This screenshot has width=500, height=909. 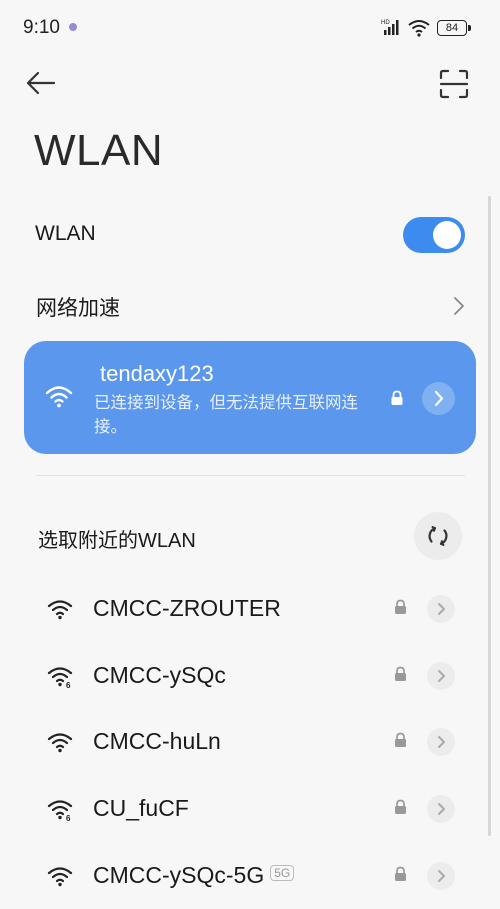 I want to click on network-row: CMCC-ySQc-5G 5G, so click(x=250, y=876).